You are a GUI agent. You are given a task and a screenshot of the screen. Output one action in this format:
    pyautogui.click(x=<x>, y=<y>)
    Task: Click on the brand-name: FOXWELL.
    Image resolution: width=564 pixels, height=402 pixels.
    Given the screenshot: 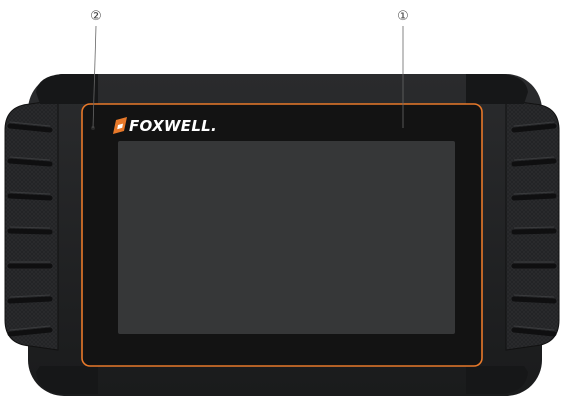 What is the action you would take?
    pyautogui.click(x=173, y=126)
    